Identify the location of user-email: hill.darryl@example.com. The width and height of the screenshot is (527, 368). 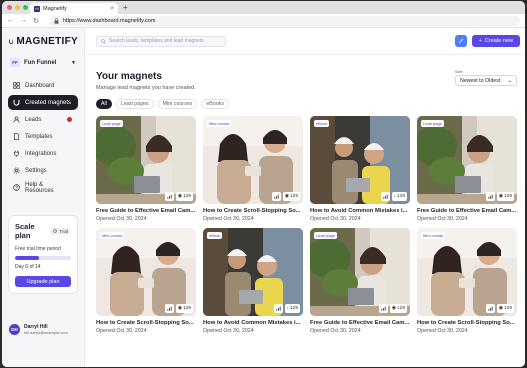
(46, 332).